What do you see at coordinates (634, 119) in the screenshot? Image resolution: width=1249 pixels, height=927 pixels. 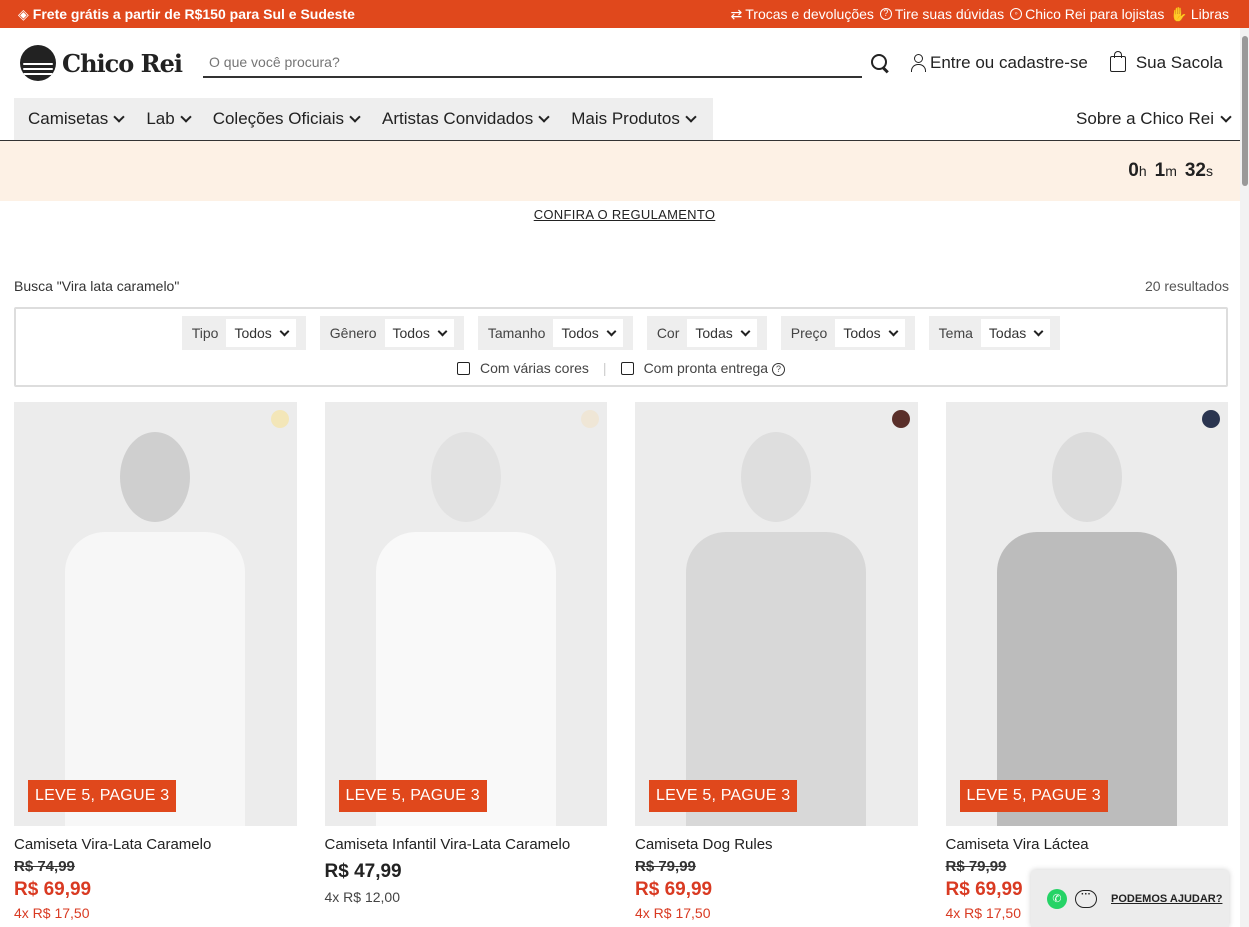 I see `nav-mais-produtos: Mais Produtos` at bounding box center [634, 119].